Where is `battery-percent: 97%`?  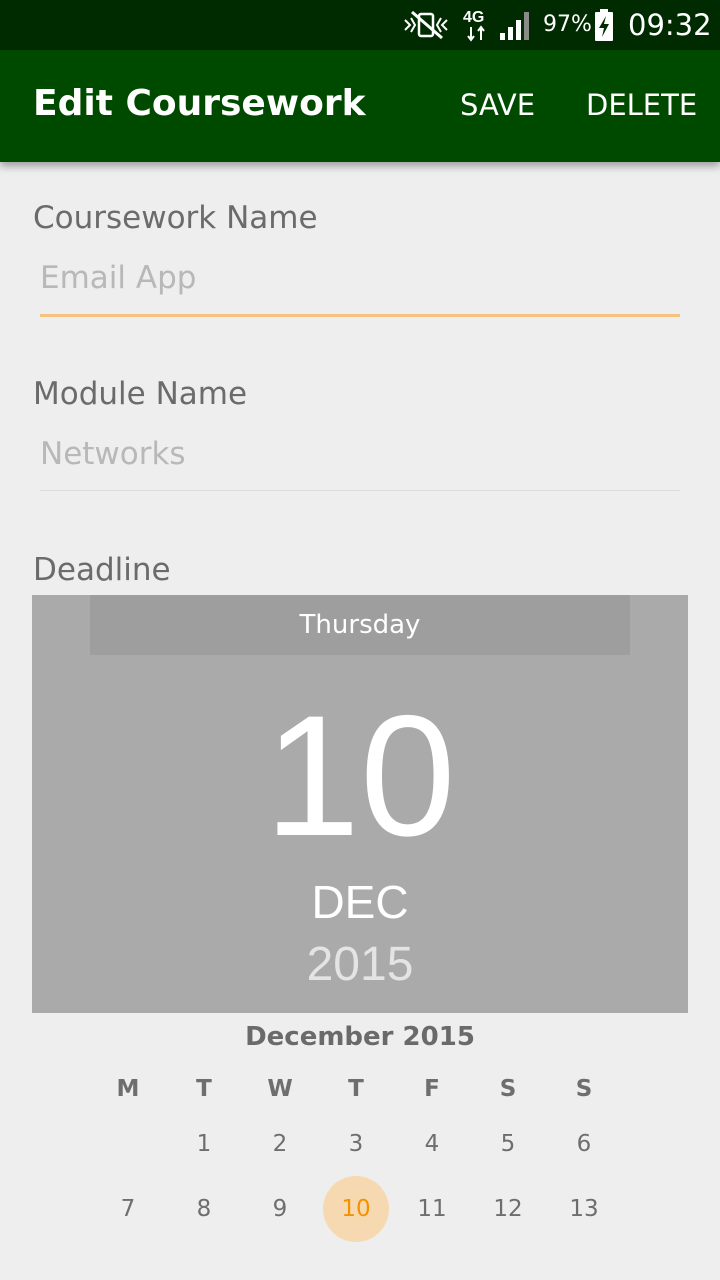 battery-percent: 97% is located at coordinates (567, 24).